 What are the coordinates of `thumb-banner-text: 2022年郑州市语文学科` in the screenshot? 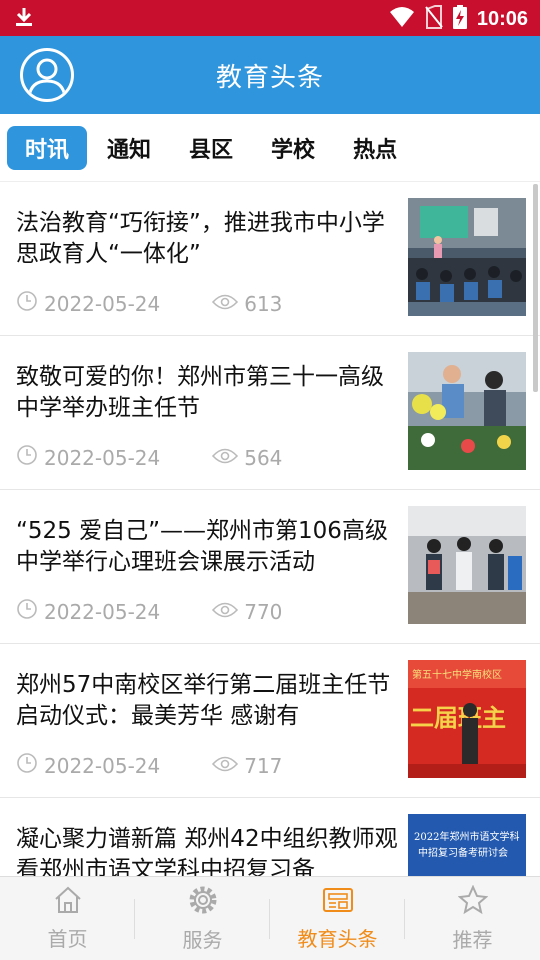 It's located at (466, 836).